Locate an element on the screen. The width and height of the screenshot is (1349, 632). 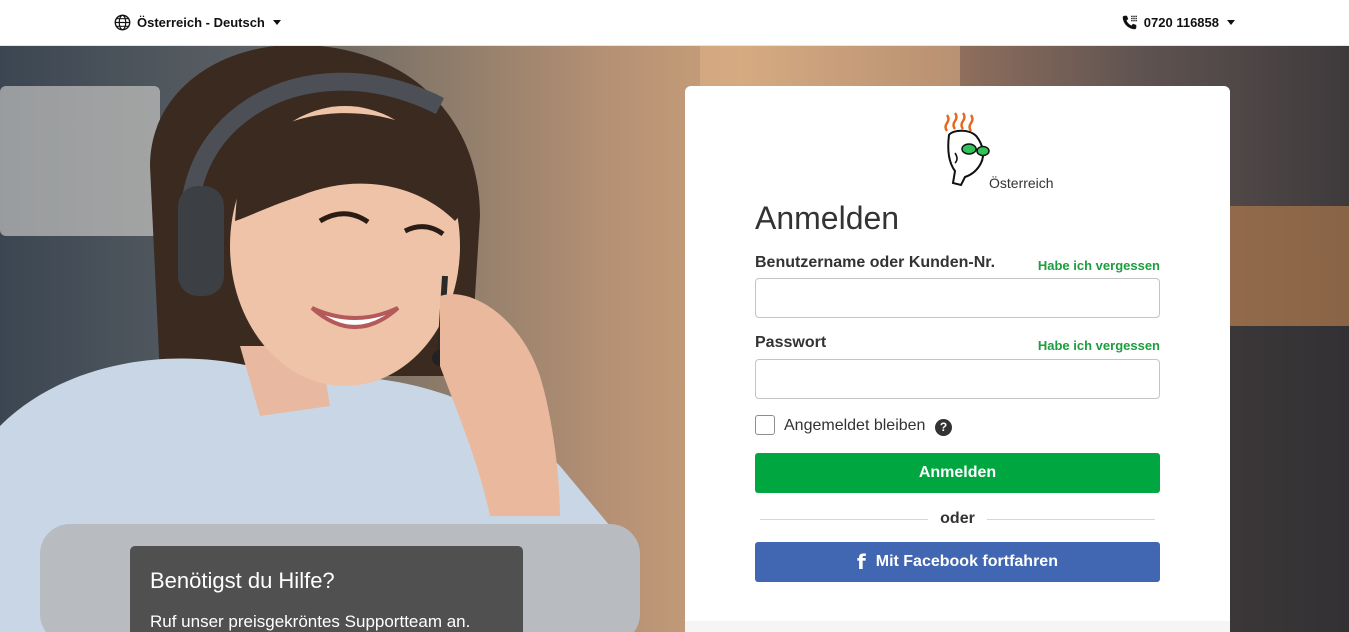
card-footer is located at coordinates (957, 626).